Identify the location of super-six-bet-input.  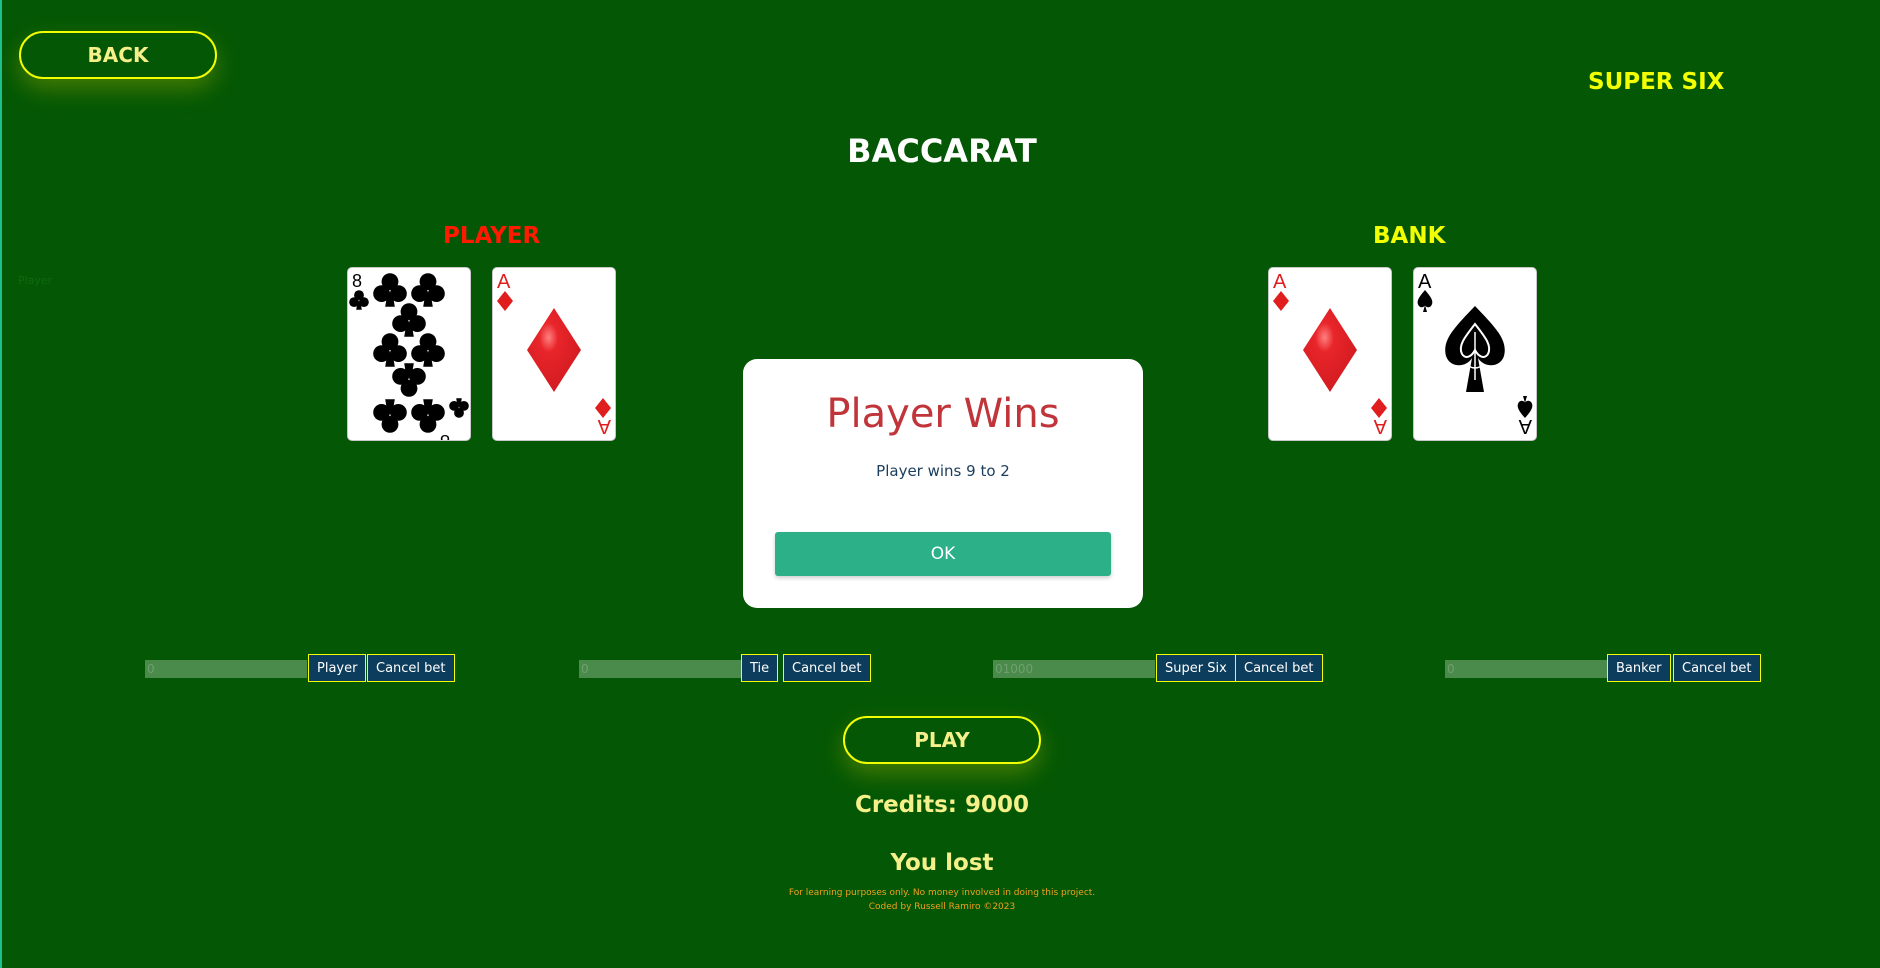
(1074, 669).